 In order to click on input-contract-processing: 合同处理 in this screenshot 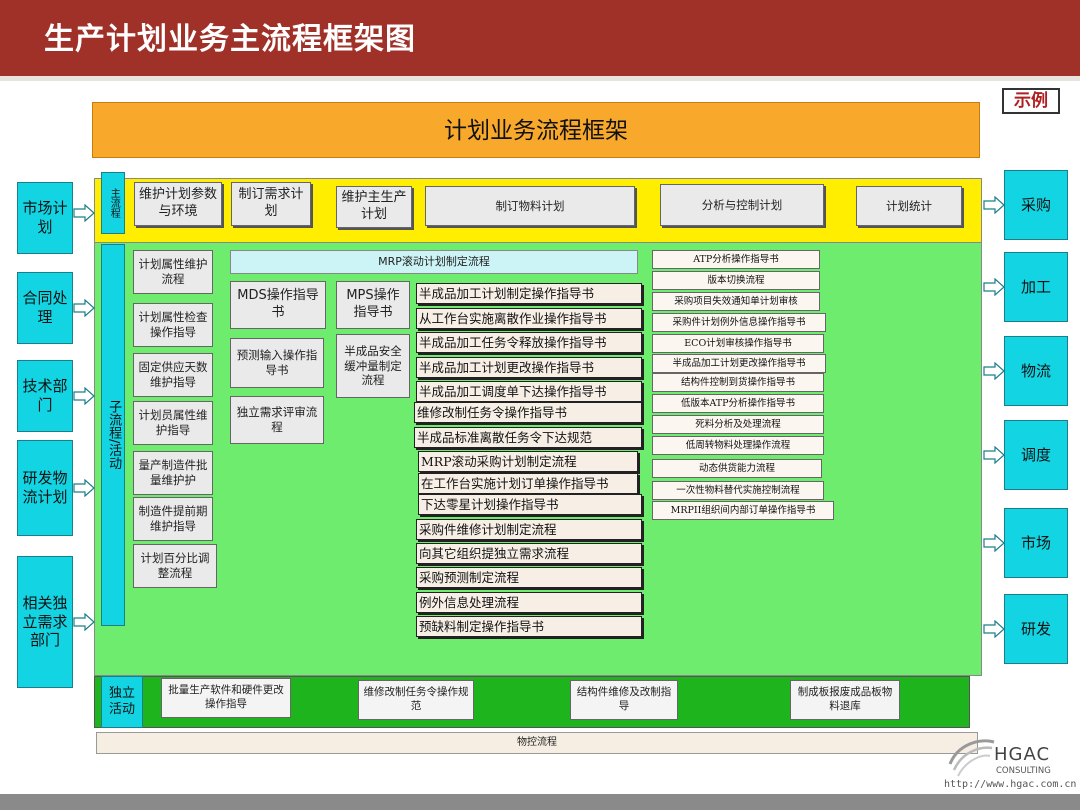, I will do `click(45, 308)`.